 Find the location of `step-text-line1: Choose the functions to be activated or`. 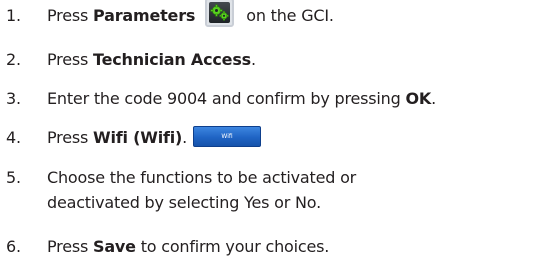

step-text-line1: Choose the functions to be activated or is located at coordinates (202, 177).